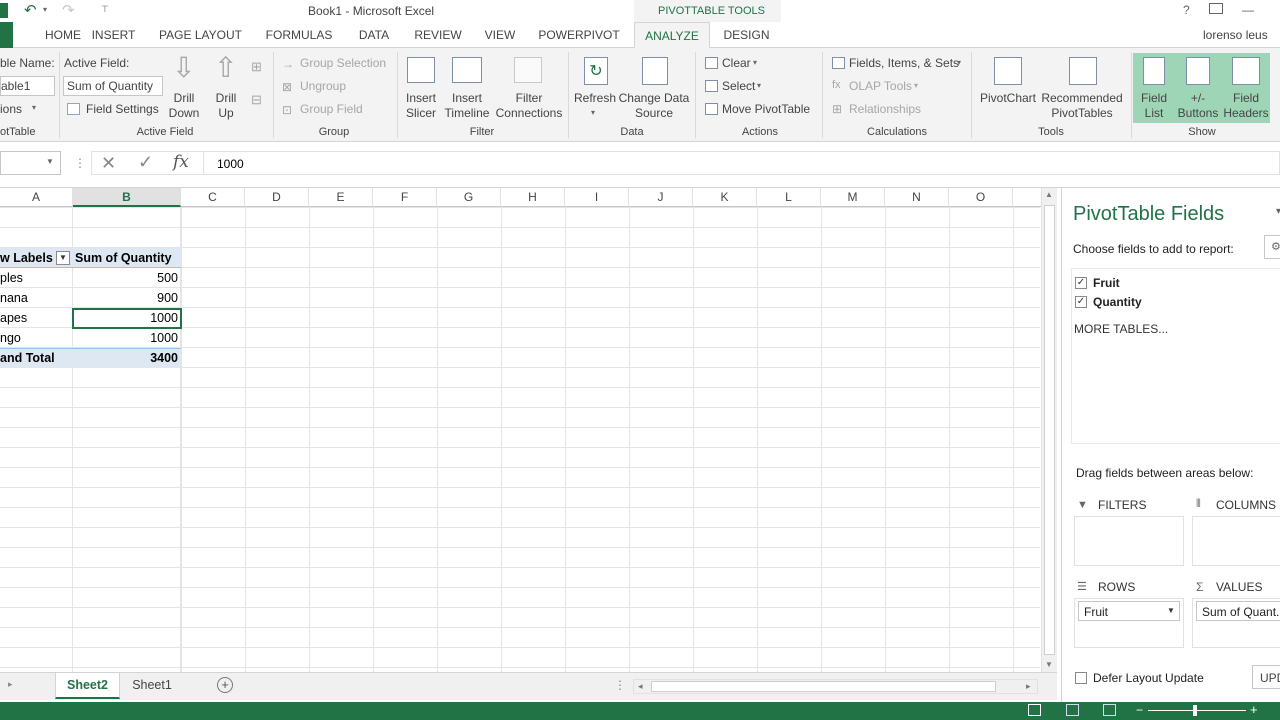 The height and width of the screenshot is (720, 1280). Describe the element at coordinates (323, 86) in the screenshot. I see `ungroup-button: Ungroup` at that location.